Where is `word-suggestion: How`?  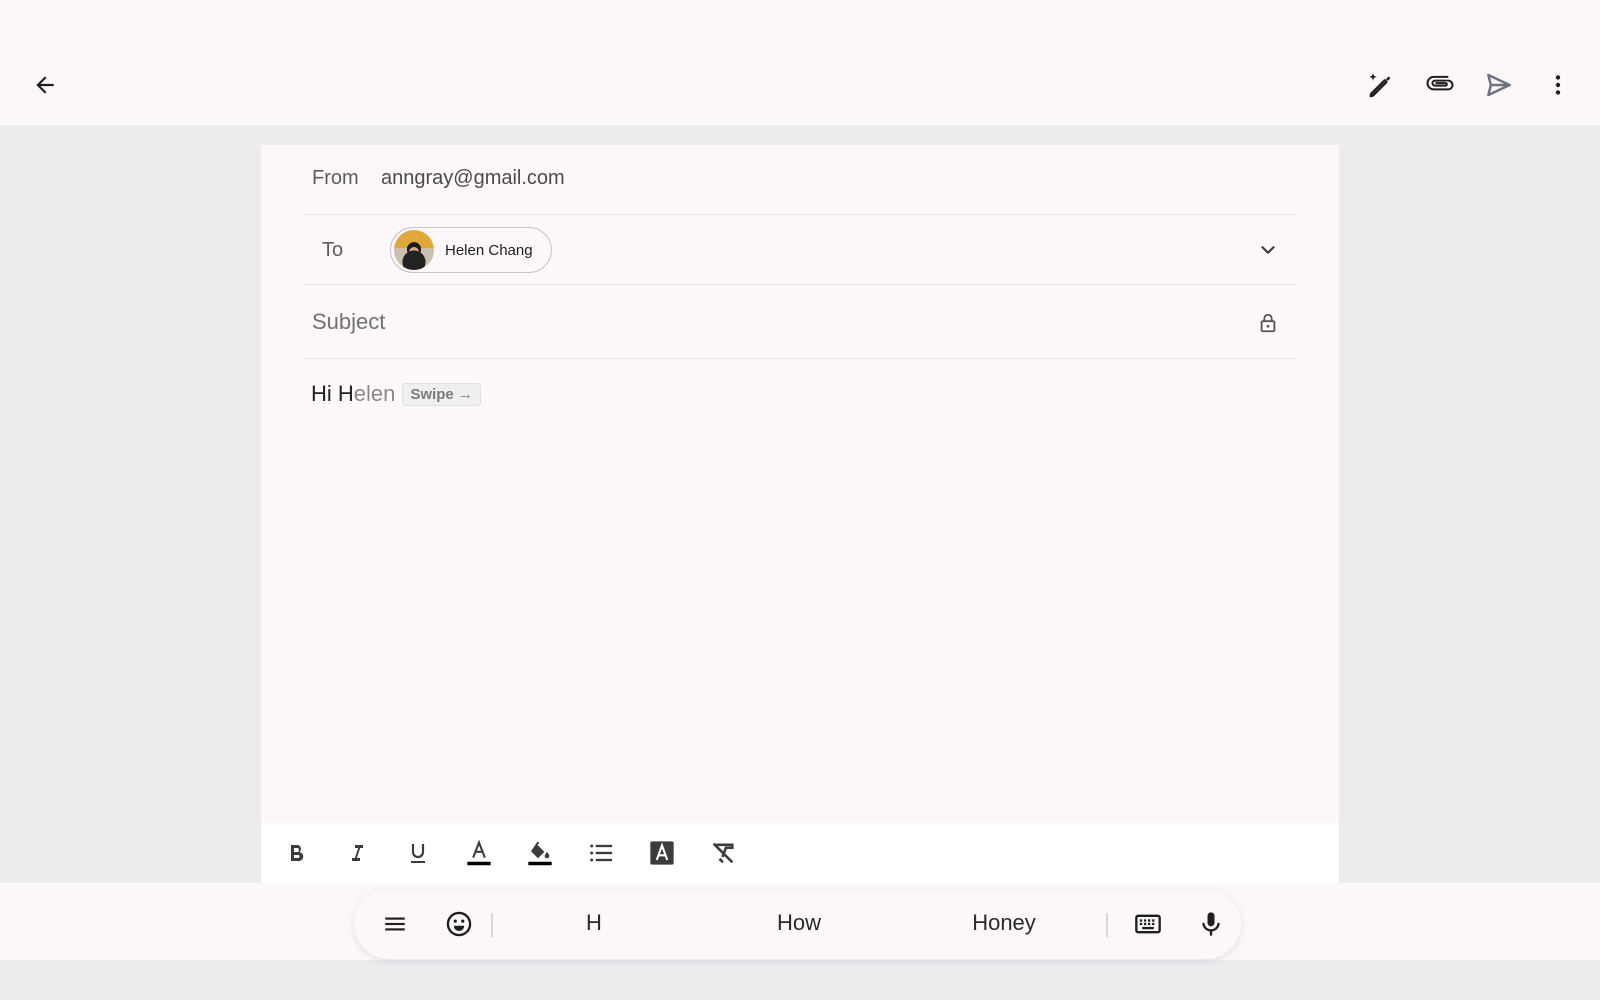
word-suggestion: How is located at coordinates (799, 923).